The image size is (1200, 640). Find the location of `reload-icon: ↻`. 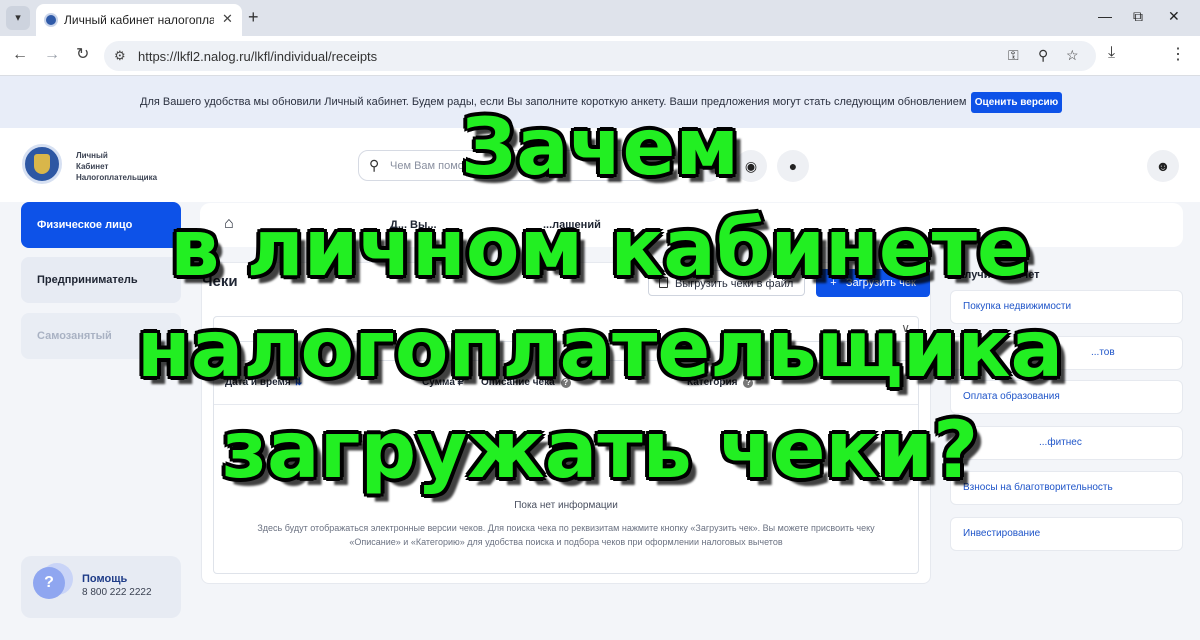

reload-icon: ↻ is located at coordinates (82, 55).